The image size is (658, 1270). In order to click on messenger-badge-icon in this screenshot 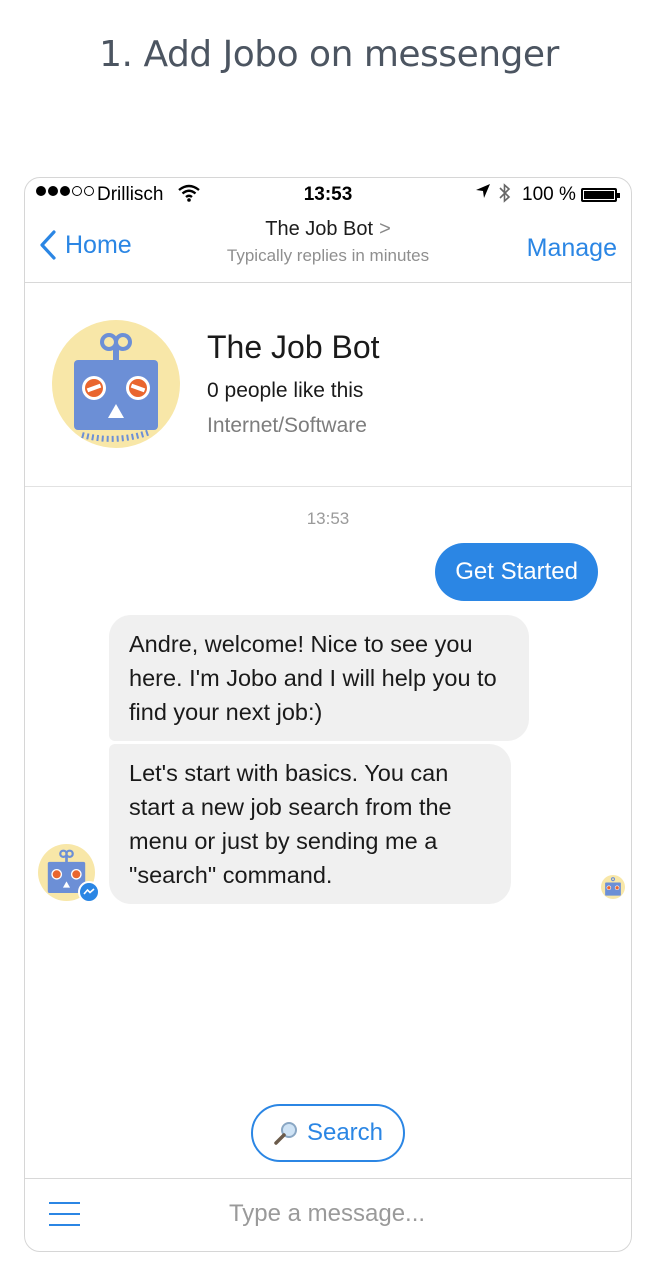, I will do `click(89, 892)`.